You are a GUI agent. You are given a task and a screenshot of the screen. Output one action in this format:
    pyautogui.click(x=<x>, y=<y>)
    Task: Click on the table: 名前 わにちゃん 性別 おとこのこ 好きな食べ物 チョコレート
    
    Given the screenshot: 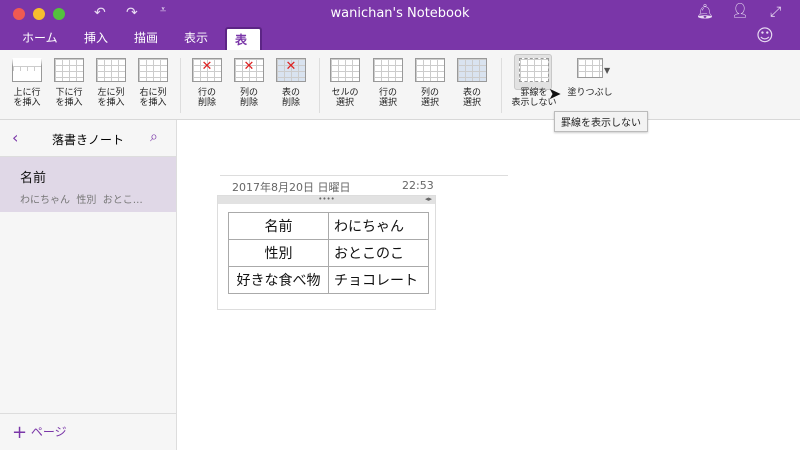 What is the action you would take?
    pyautogui.click(x=328, y=253)
    